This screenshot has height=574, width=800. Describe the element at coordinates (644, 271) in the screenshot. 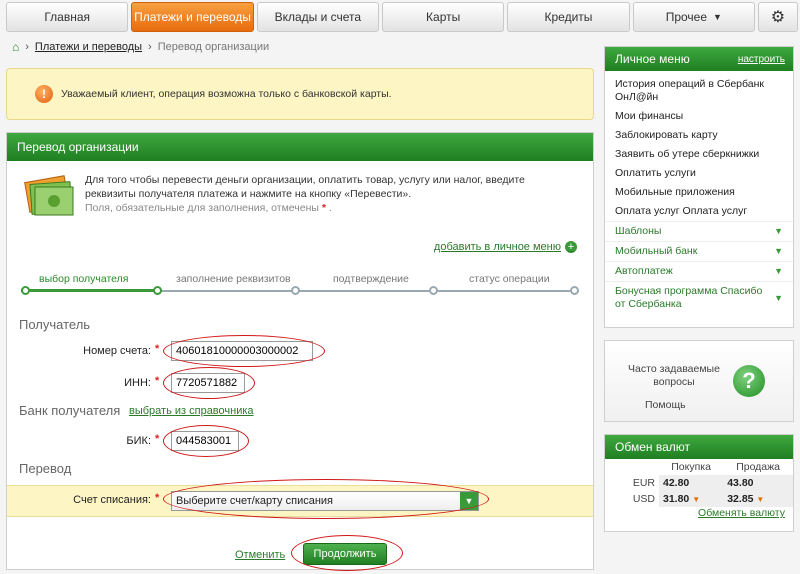

I see `menu-group-label: Автоплатеж` at that location.